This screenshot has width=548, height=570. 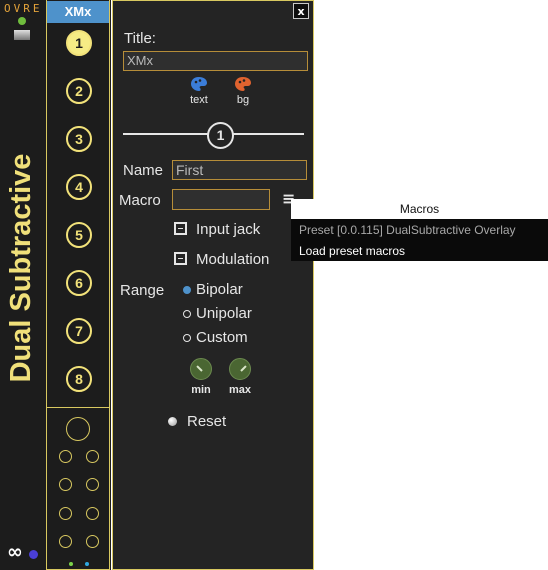 What do you see at coordinates (142, 290) in the screenshot?
I see `range-label: Range` at bounding box center [142, 290].